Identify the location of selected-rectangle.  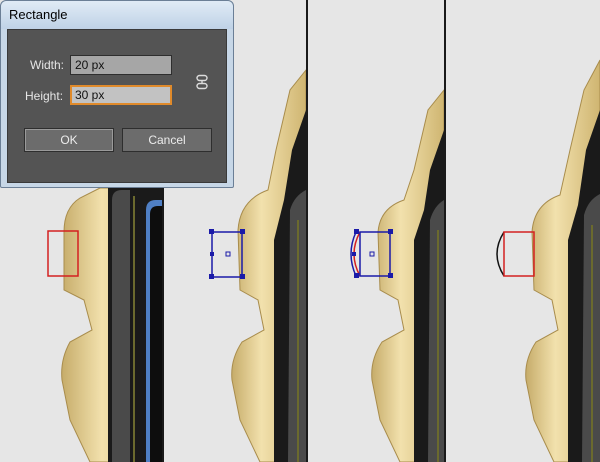
(227, 254).